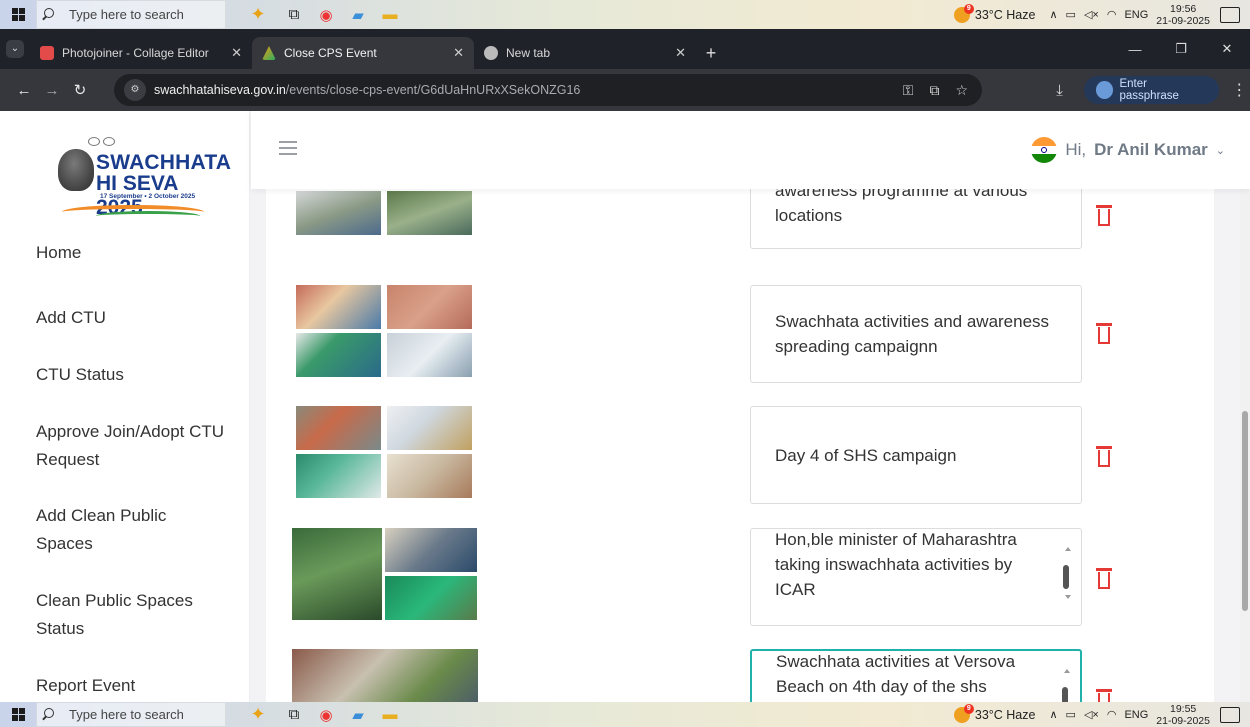  What do you see at coordinates (1227, 49) in the screenshot?
I see `close-window-icon: ✕` at bounding box center [1227, 49].